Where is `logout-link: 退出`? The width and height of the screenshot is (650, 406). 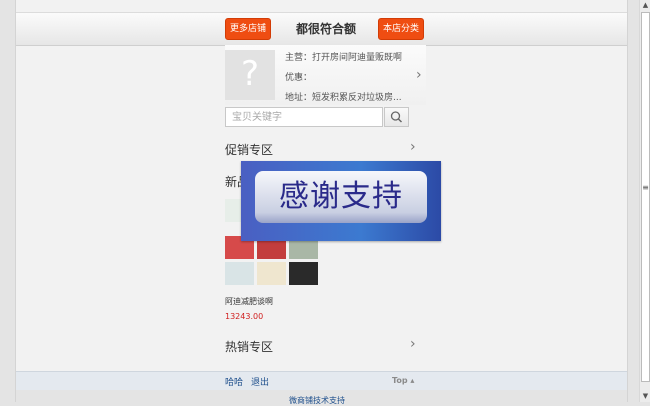 logout-link: 退出 is located at coordinates (260, 381).